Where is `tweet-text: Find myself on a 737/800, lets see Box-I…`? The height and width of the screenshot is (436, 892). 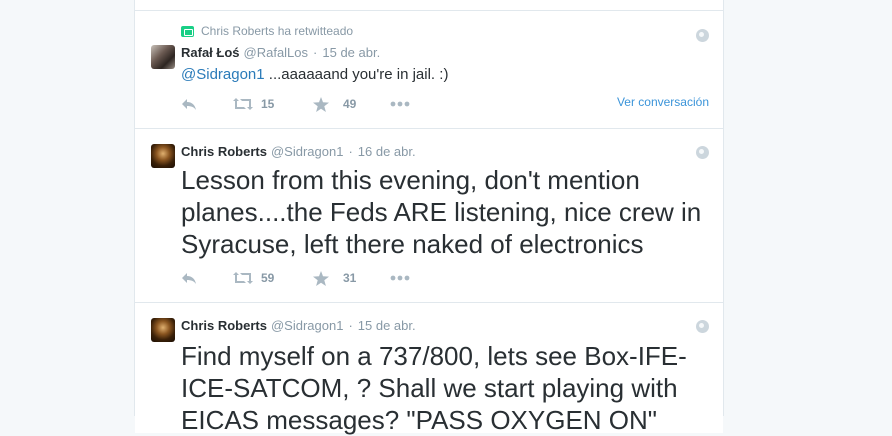 tweet-text: Find myself on a 737/800, lets see Box-I… is located at coordinates (434, 388).